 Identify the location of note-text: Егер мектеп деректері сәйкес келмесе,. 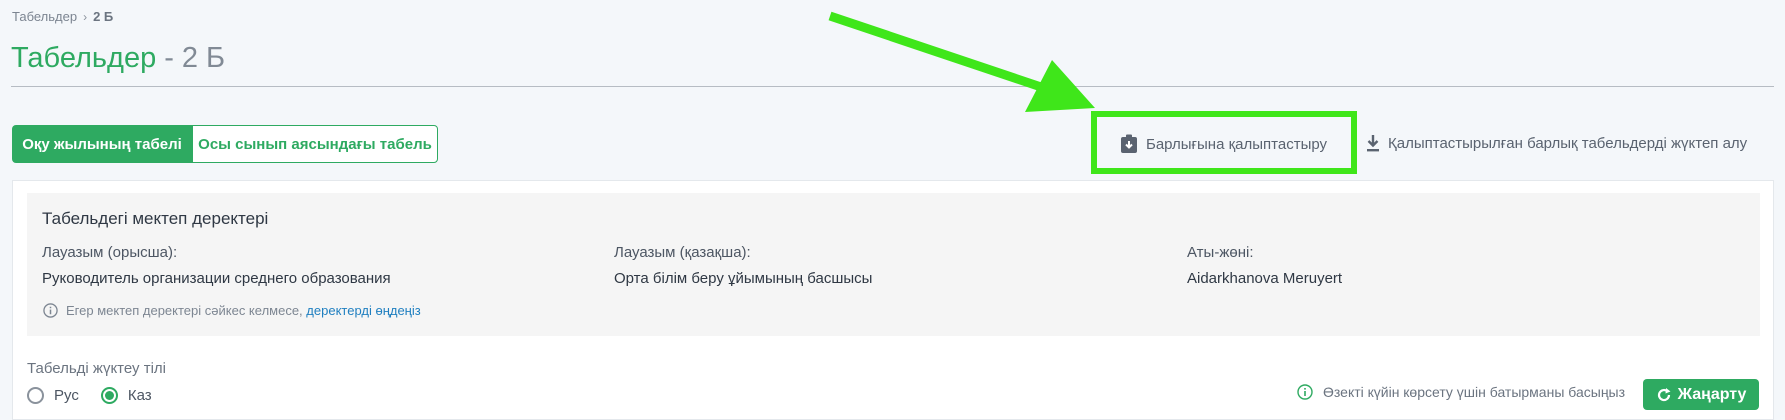
(184, 310).